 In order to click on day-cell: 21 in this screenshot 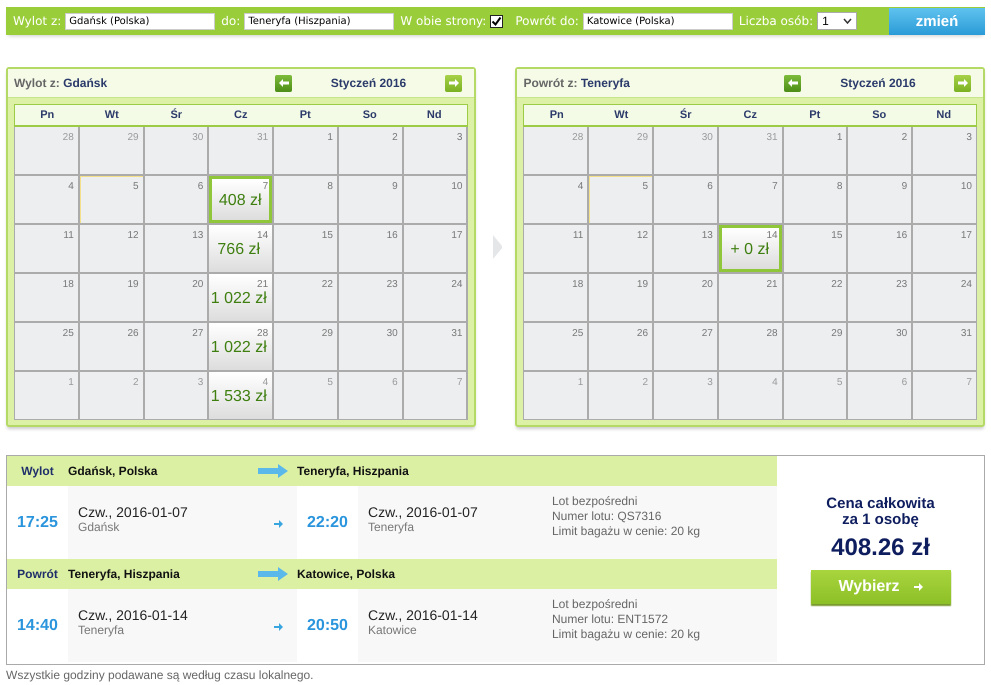, I will do `click(750, 297)`.